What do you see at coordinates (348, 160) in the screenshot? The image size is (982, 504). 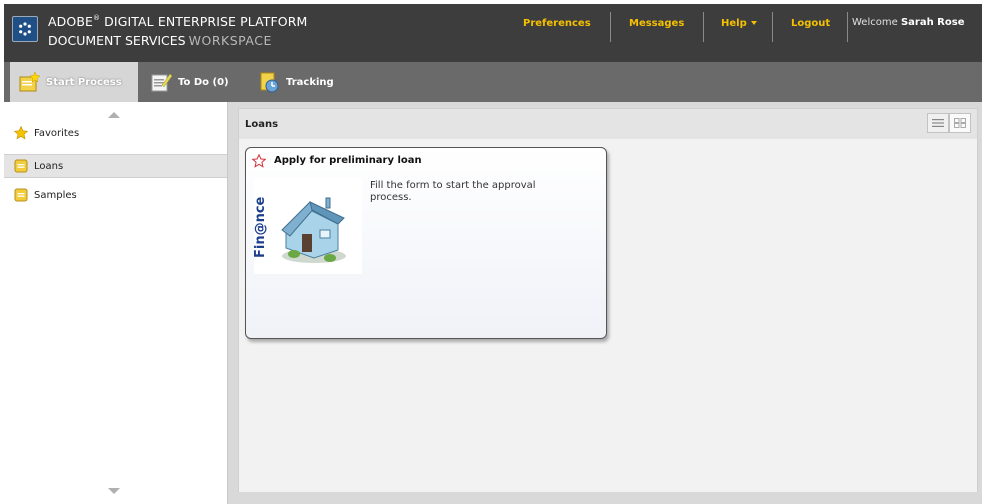 I see `card-title: Apply for preliminary loan` at bounding box center [348, 160].